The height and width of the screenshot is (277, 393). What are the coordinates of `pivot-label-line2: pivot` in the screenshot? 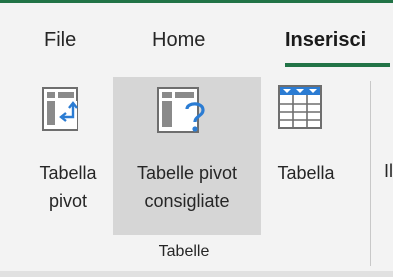 It's located at (68, 201).